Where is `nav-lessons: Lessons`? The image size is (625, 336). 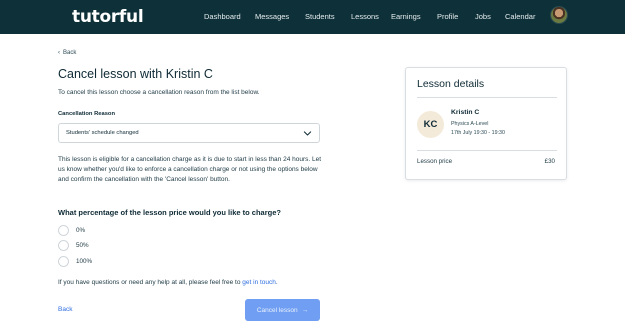 nav-lessons: Lessons is located at coordinates (365, 16).